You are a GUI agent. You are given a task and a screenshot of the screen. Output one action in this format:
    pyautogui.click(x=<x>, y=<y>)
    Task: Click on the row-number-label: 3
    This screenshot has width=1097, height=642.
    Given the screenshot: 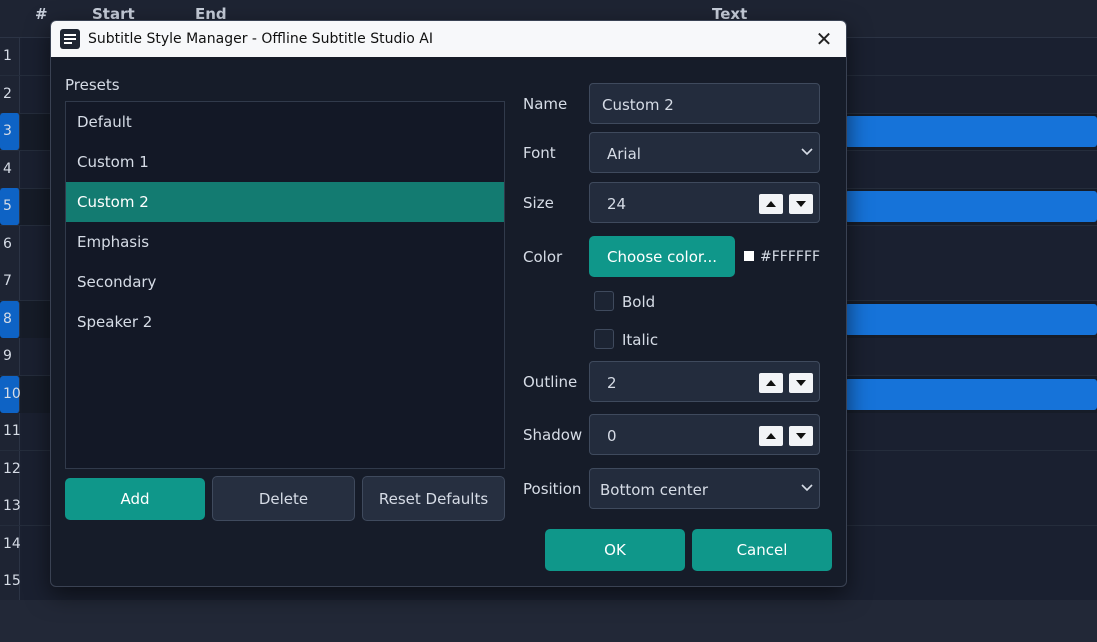 What is the action you would take?
    pyautogui.click(x=7, y=131)
    